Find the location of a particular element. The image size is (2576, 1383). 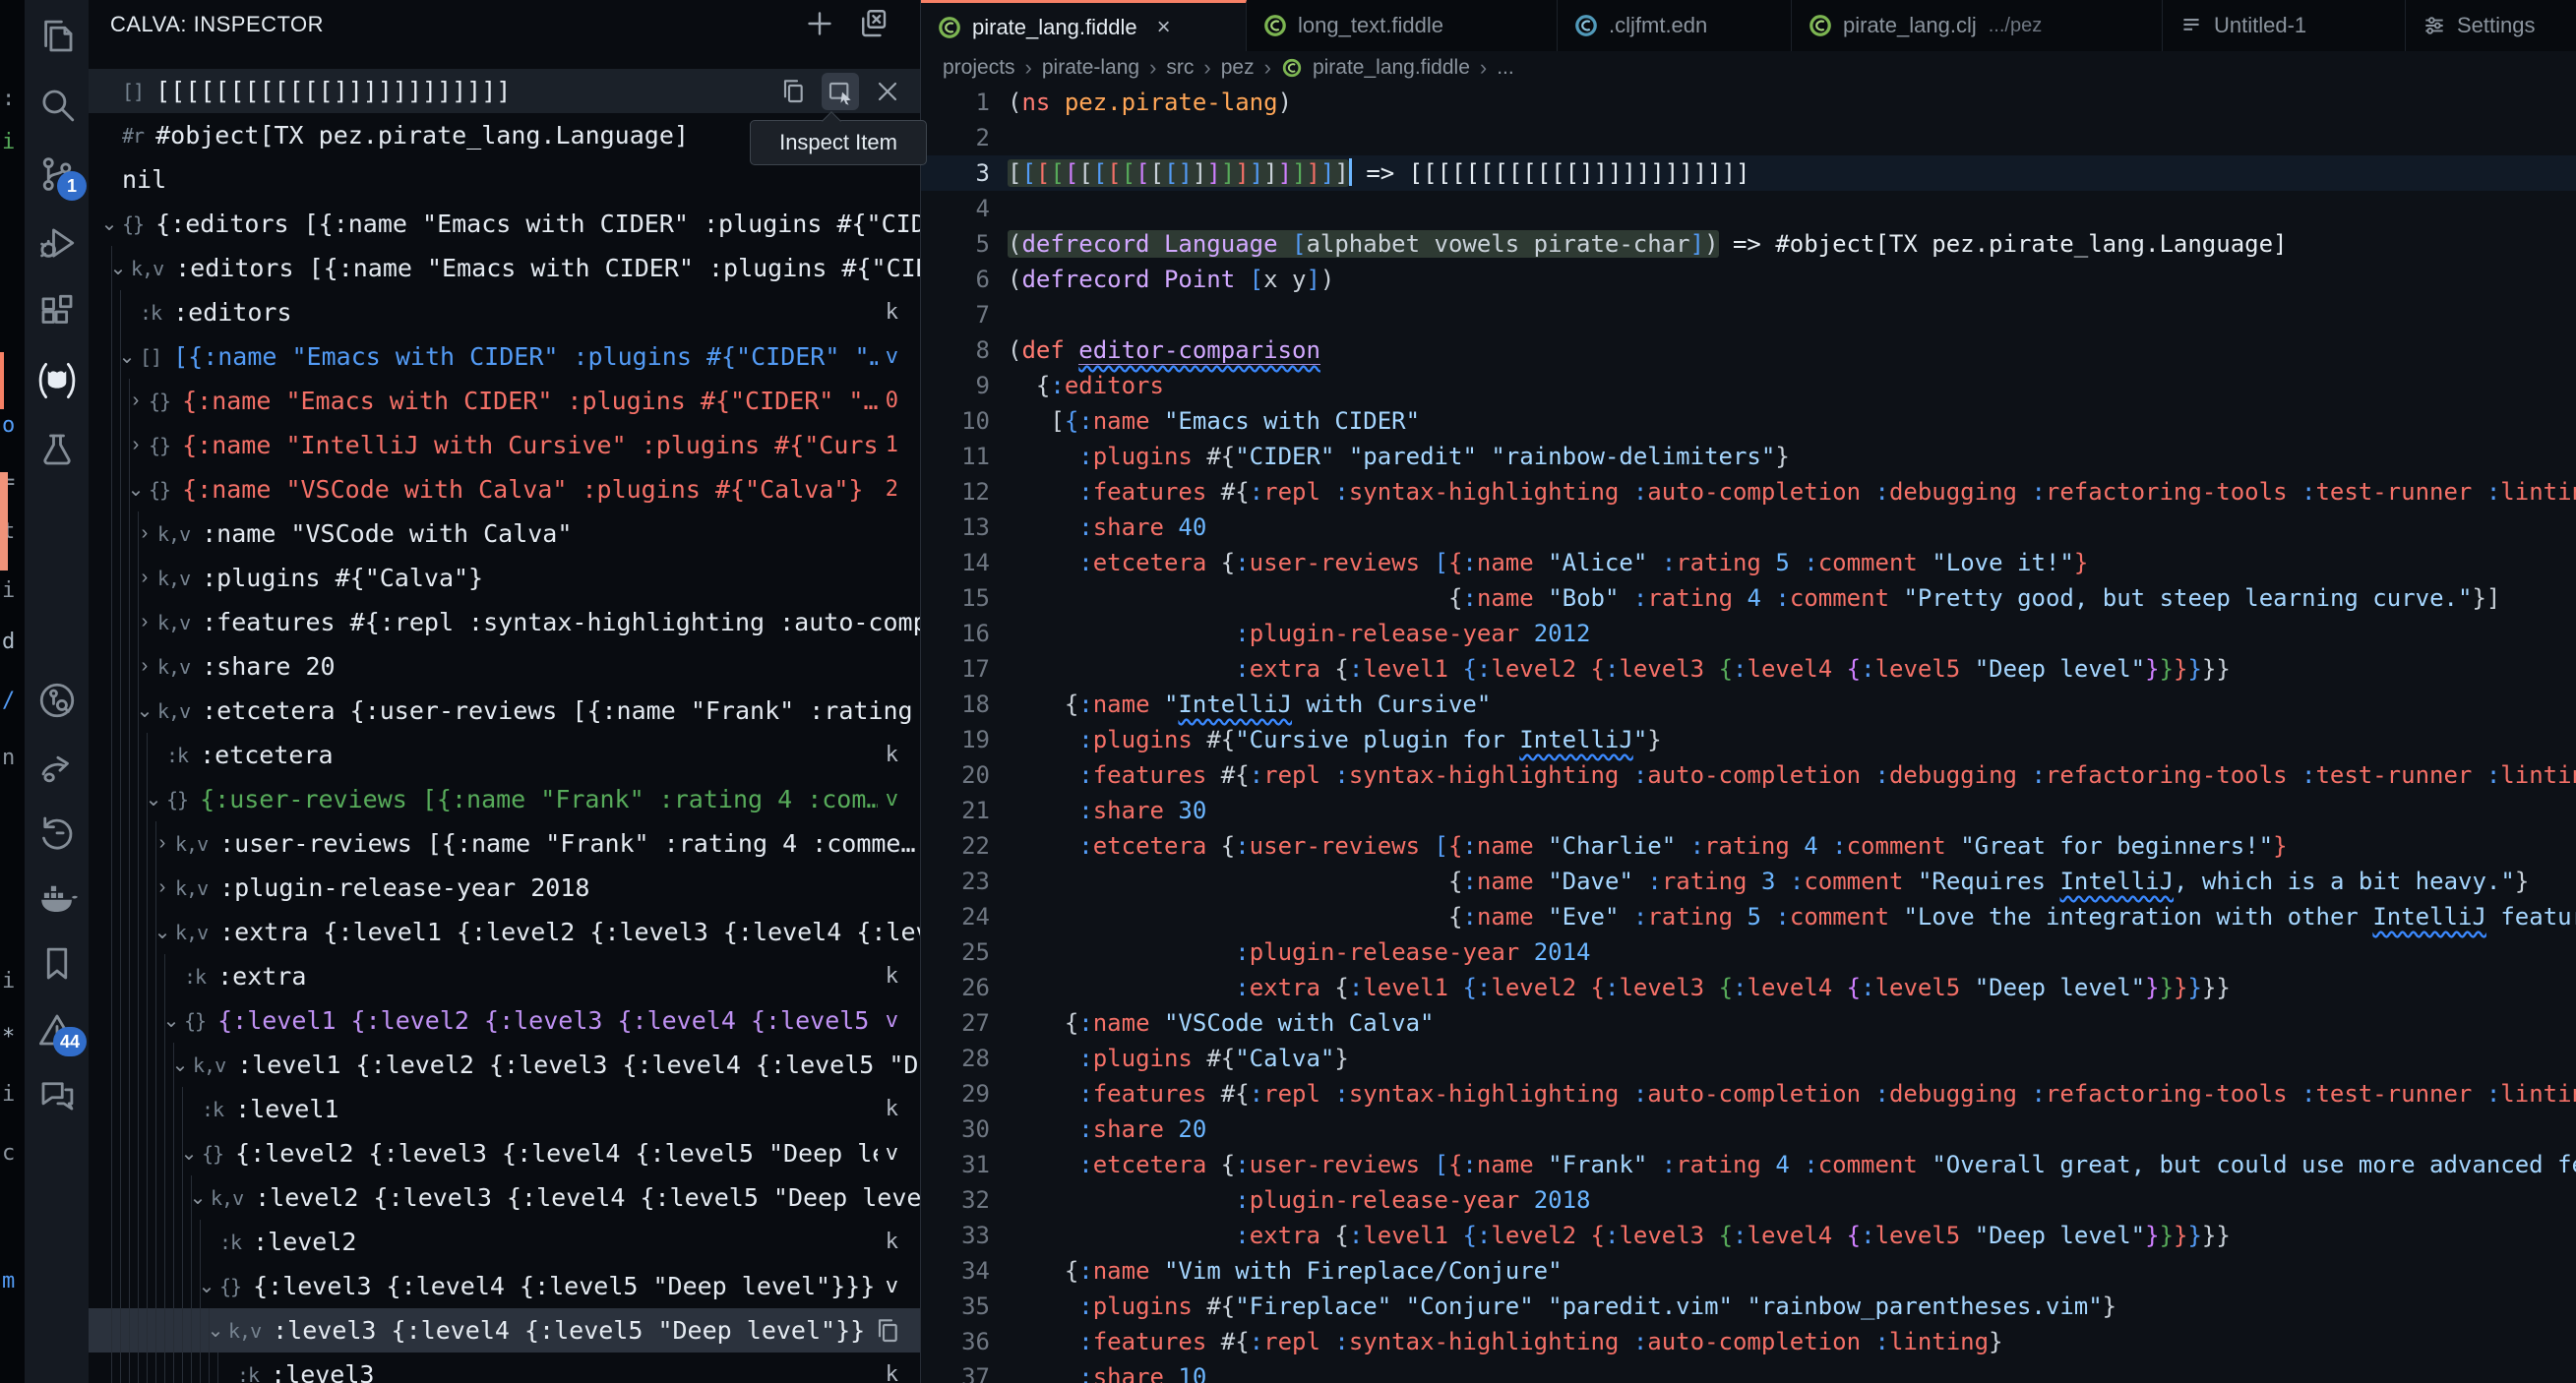

breadcrumb-item: projects is located at coordinates (979, 68).